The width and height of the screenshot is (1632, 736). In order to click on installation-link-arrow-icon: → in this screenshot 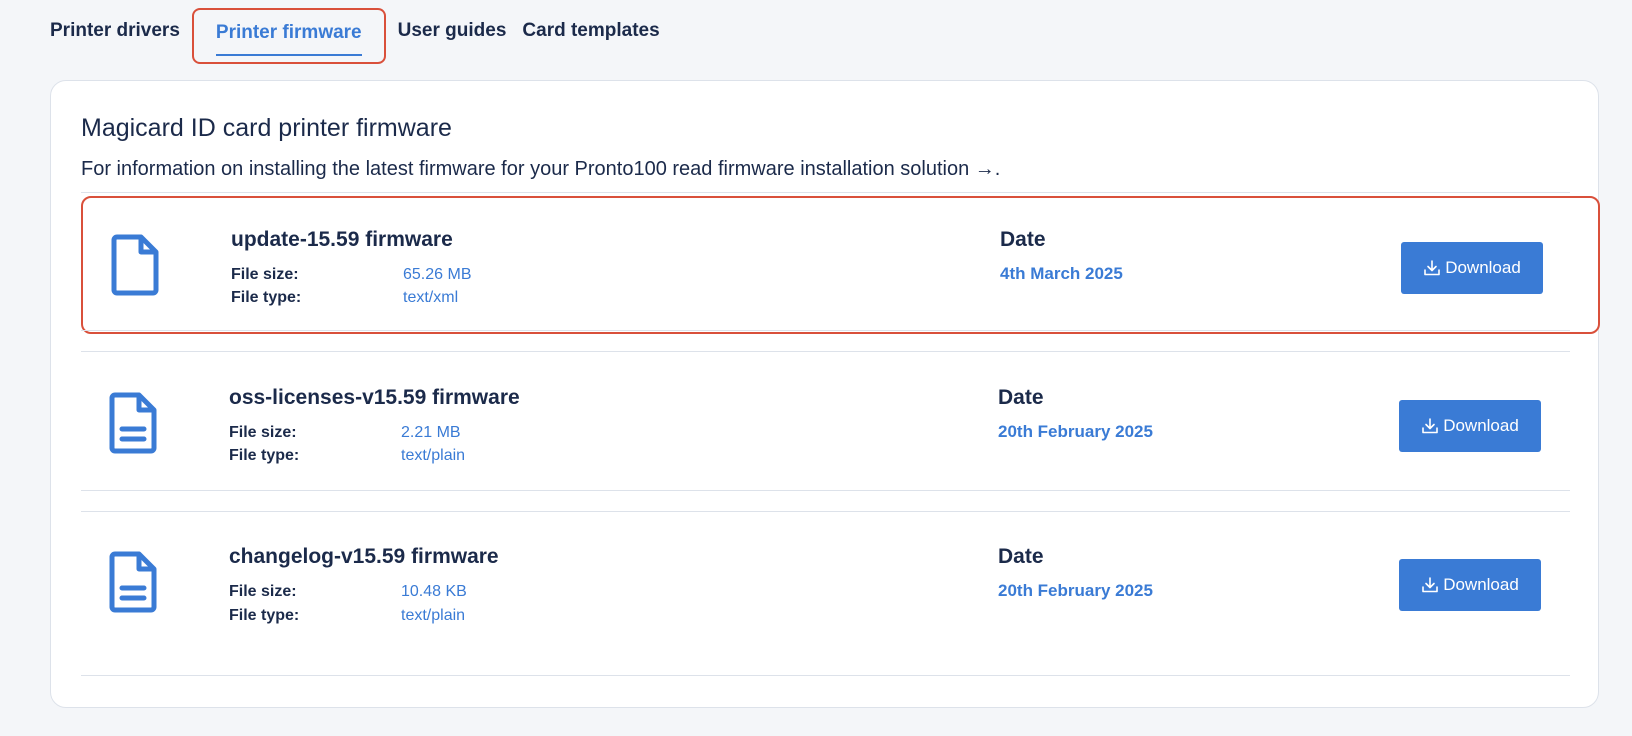, I will do `click(985, 169)`.